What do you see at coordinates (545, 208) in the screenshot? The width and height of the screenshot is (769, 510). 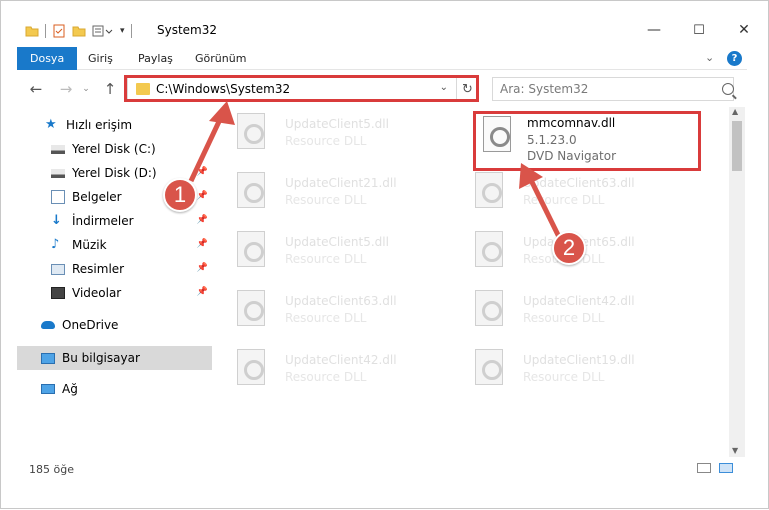 I see `arrow-2-line` at bounding box center [545, 208].